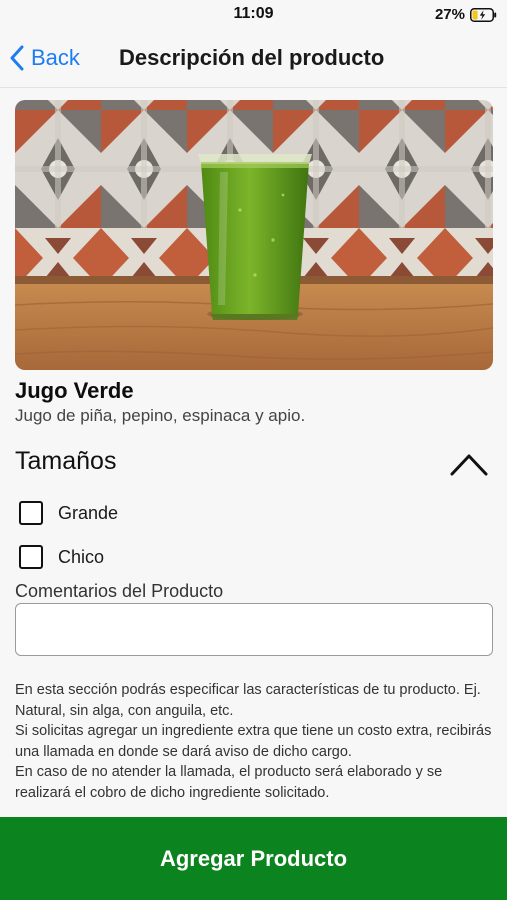  I want to click on size-option-grande: Grande, so click(68, 513).